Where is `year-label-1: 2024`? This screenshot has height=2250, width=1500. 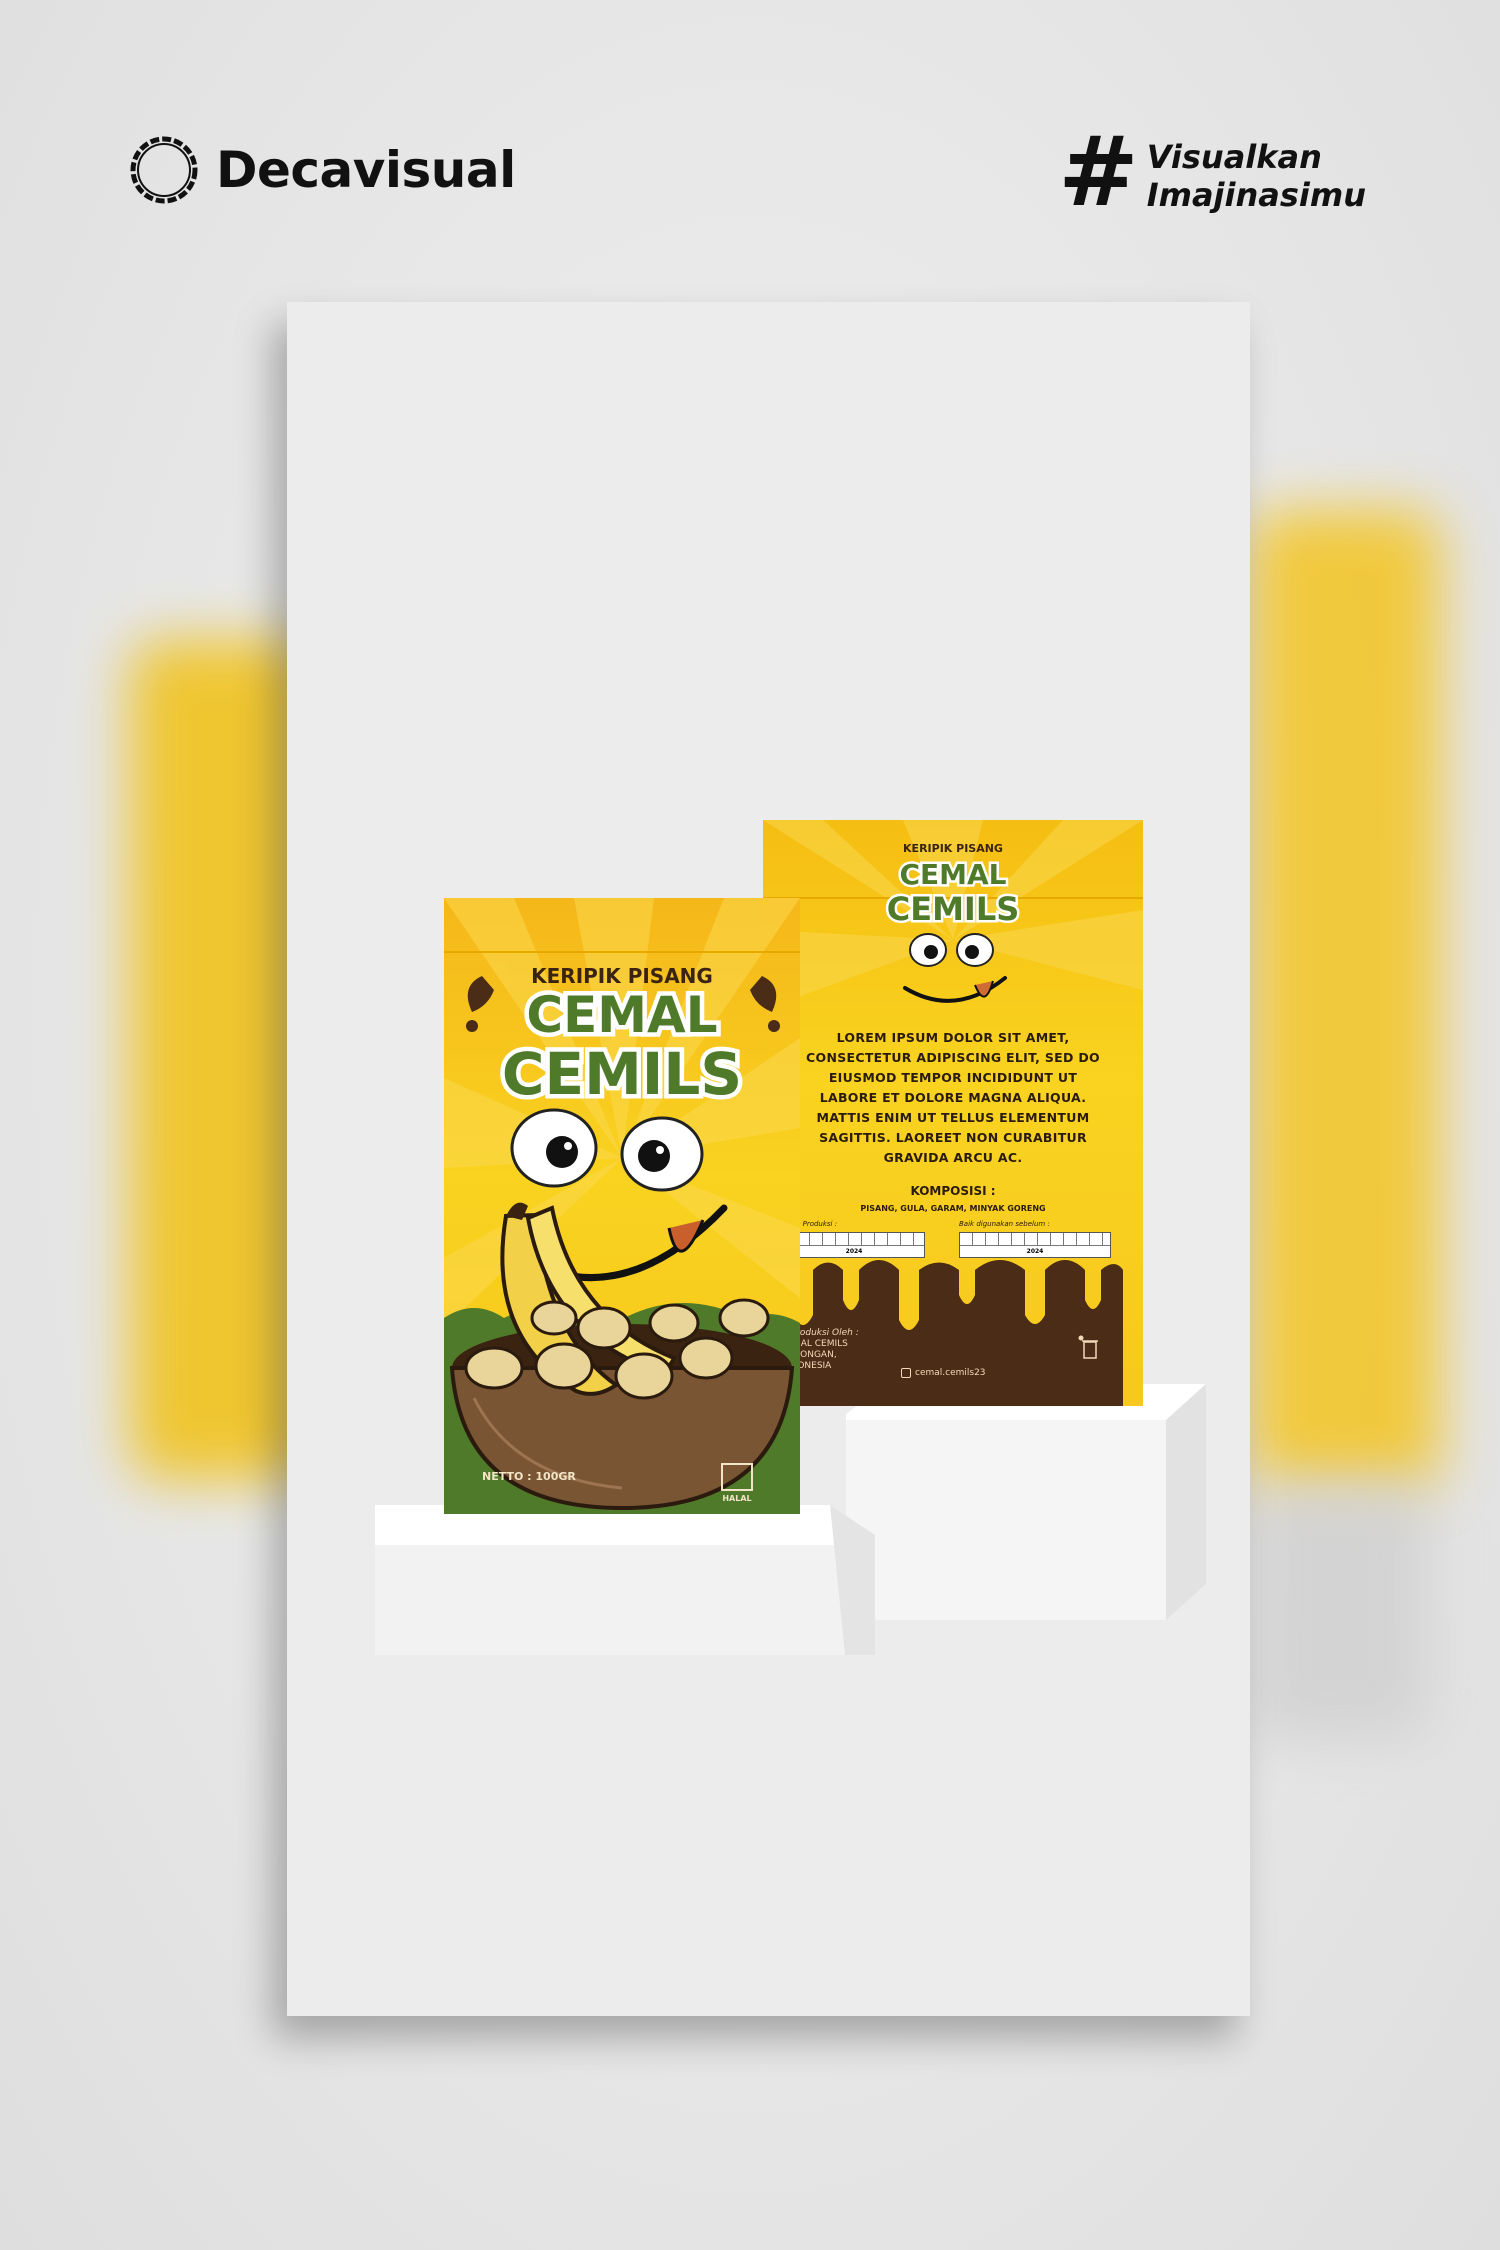 year-label-1: 2024 is located at coordinates (854, 1251).